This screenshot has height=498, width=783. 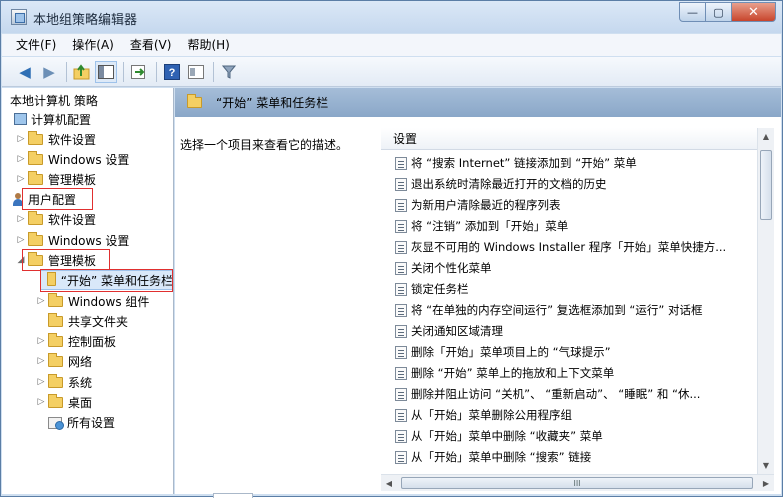 I want to click on list-item: 将 “注销” 添加到「开始」菜单, so click(x=569, y=226).